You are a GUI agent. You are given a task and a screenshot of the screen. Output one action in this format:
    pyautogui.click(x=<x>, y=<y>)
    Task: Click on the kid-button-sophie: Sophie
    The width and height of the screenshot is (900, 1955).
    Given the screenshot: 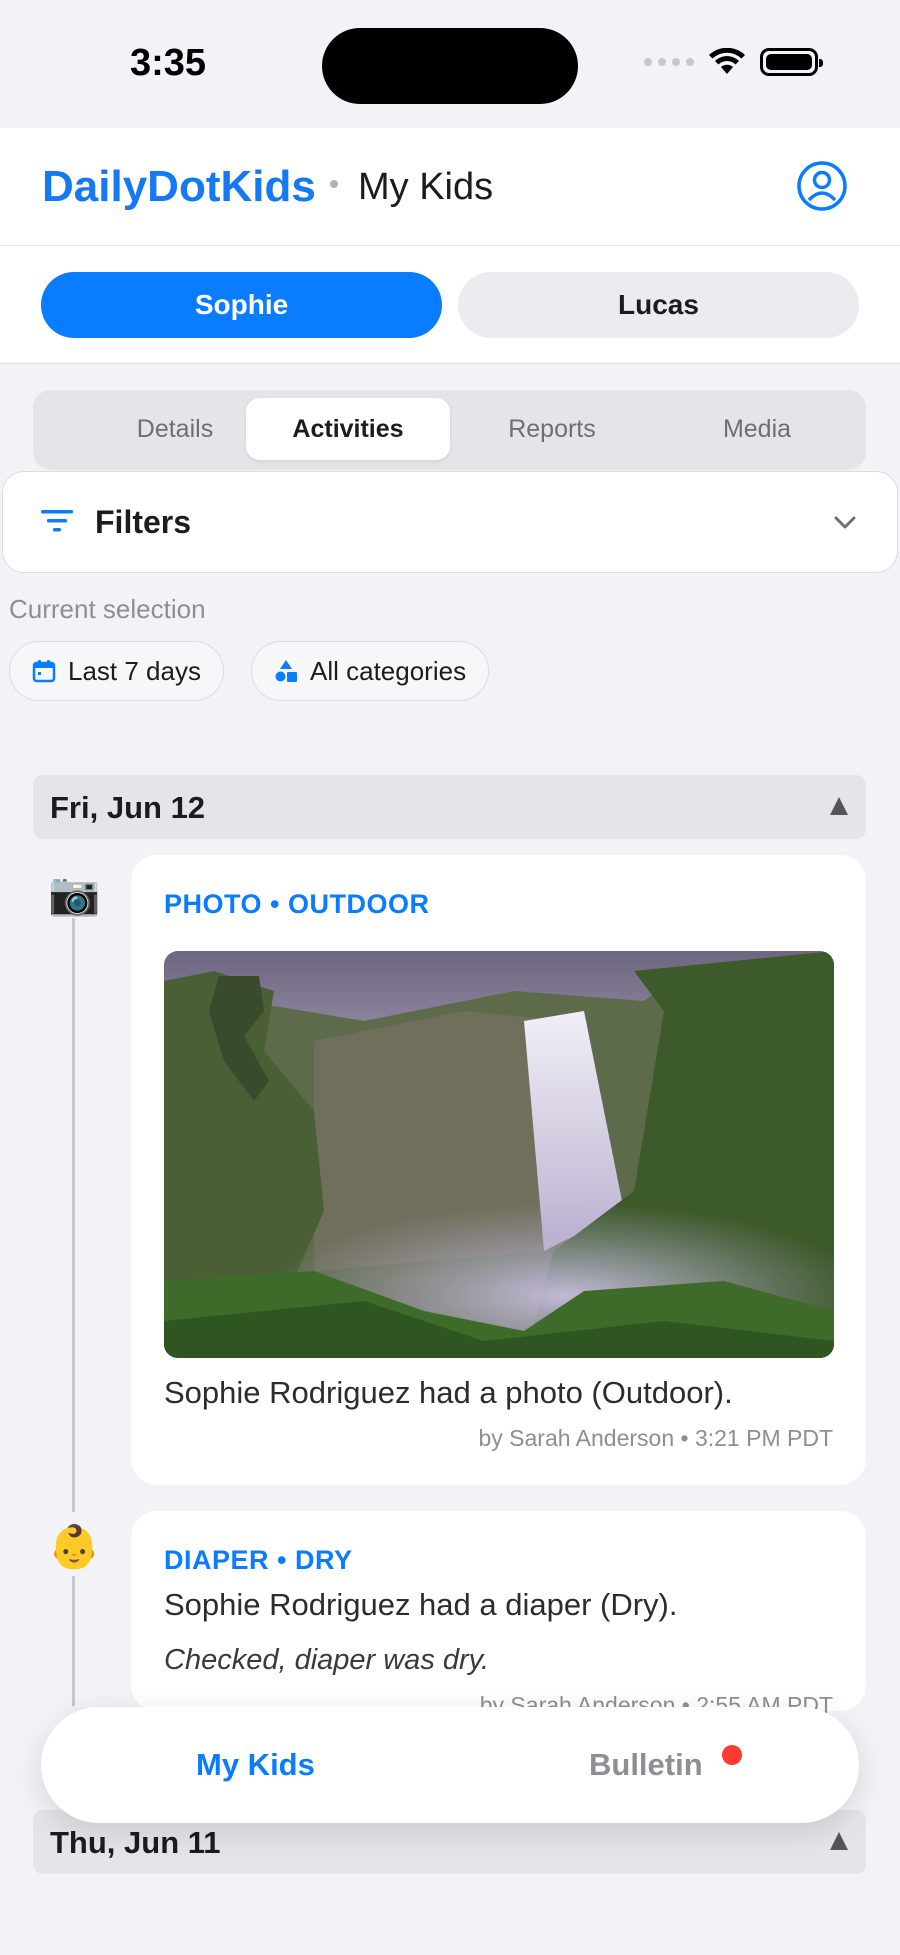 What is the action you would take?
    pyautogui.click(x=241, y=305)
    